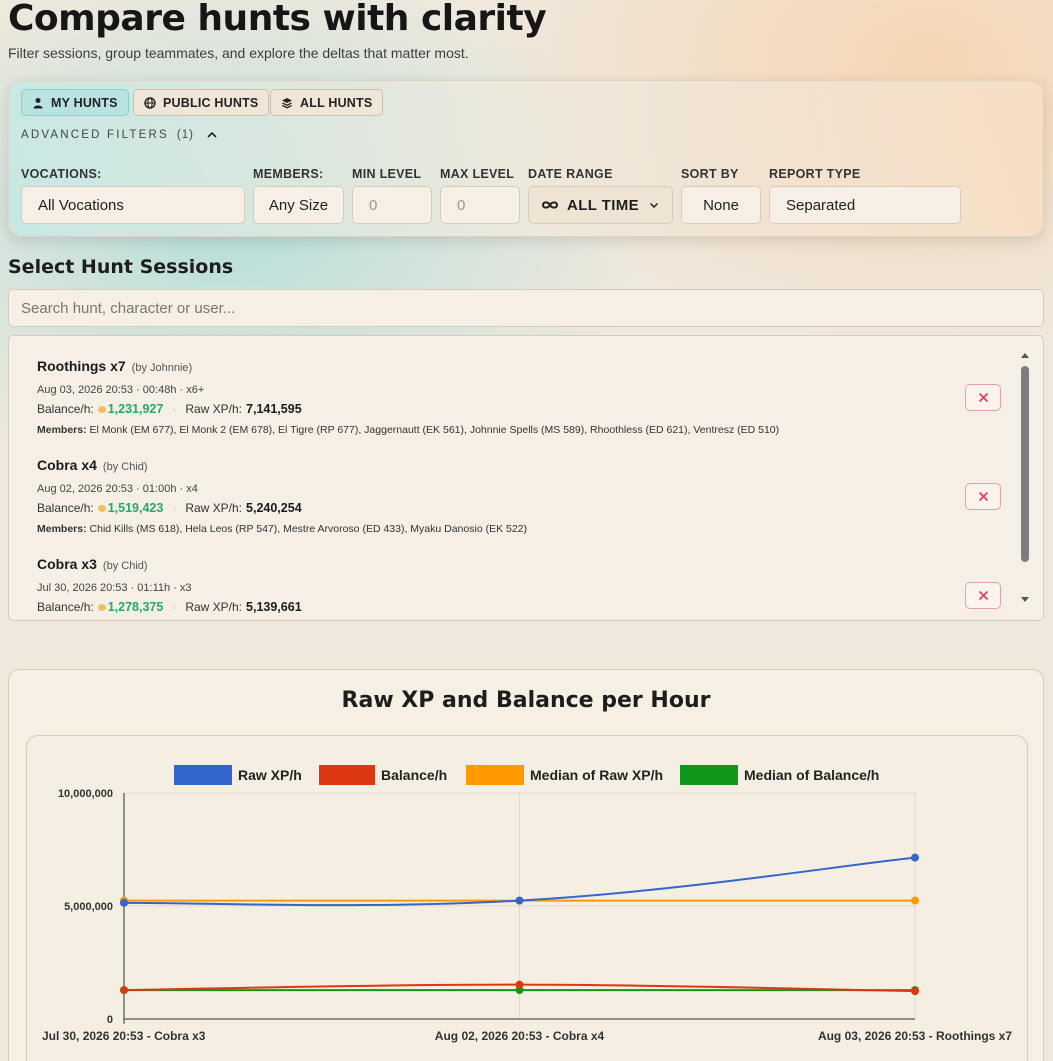 The image size is (1053, 1061). I want to click on members-select: Any Size, so click(298, 205).